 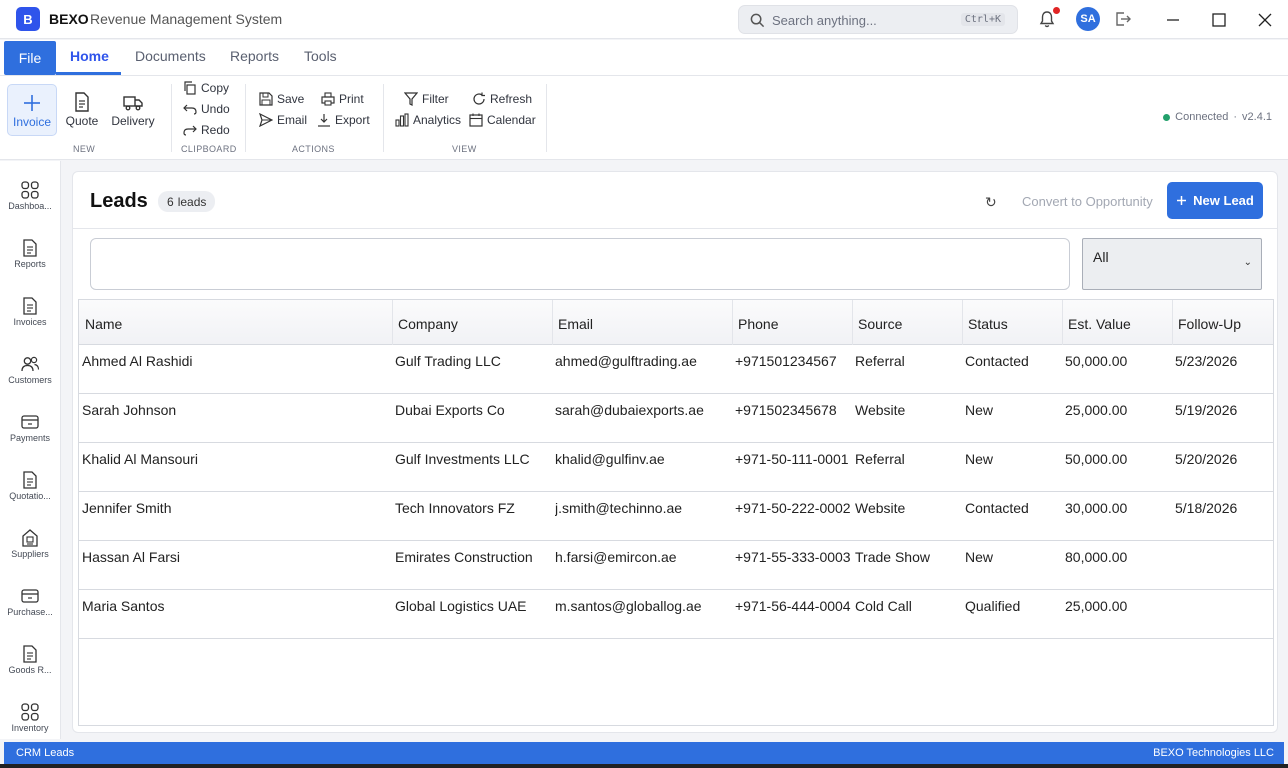 I want to click on analytics-button: Analytics, so click(x=428, y=120).